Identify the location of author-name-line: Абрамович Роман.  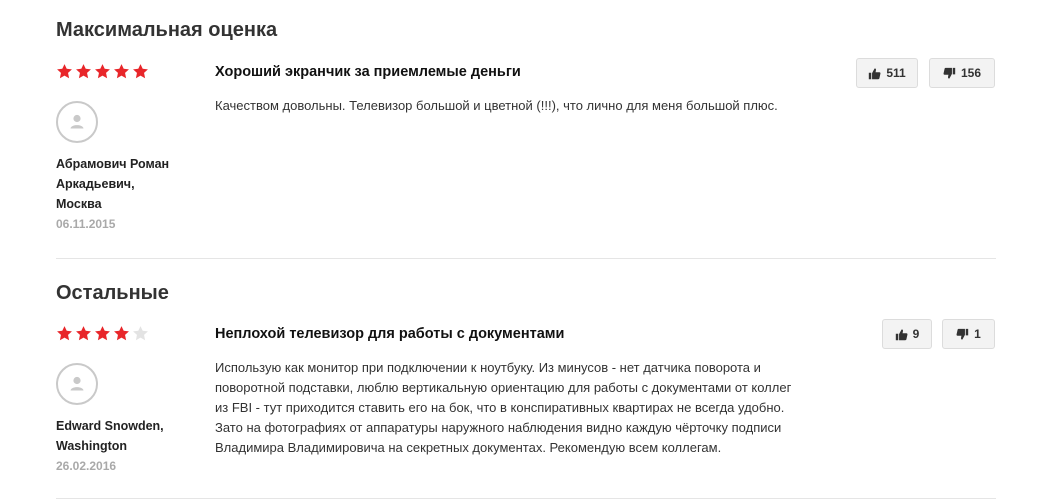
(113, 164).